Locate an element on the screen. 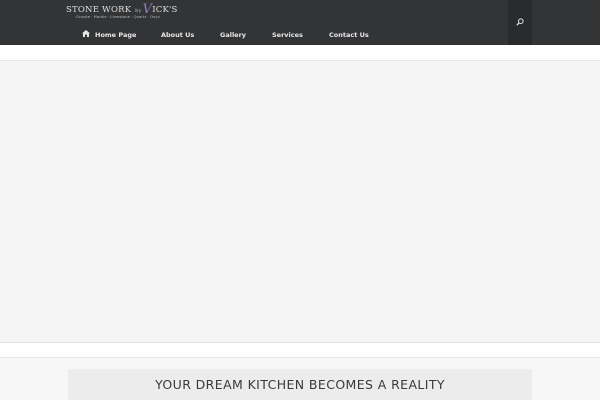 This screenshot has width=600, height=400. logo-main-text: STONE WORK is located at coordinates (99, 10).